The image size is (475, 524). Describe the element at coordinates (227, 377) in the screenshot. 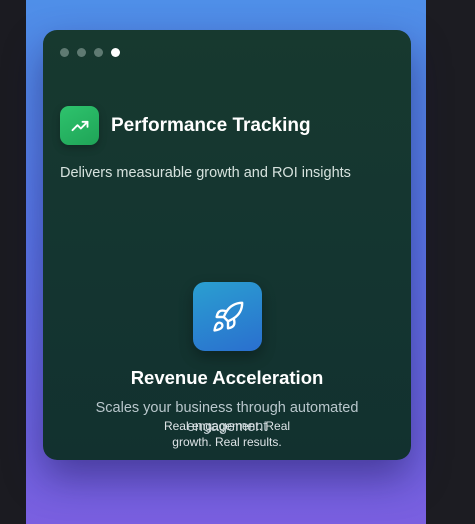

I see `hero-title: Revenue Acceleration` at that location.